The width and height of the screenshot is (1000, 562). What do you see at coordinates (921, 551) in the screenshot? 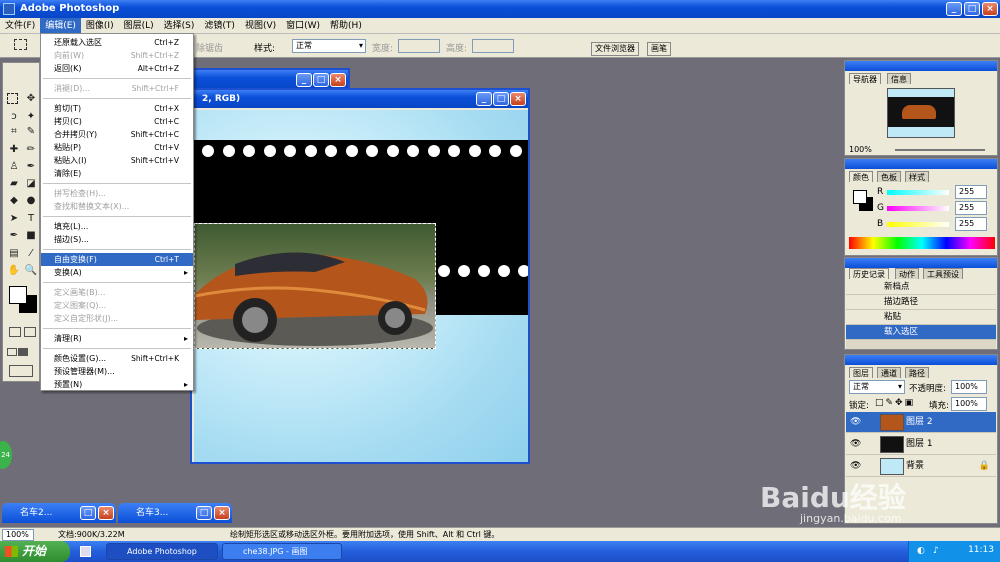
I see `tray-icon: ◐` at bounding box center [921, 551].